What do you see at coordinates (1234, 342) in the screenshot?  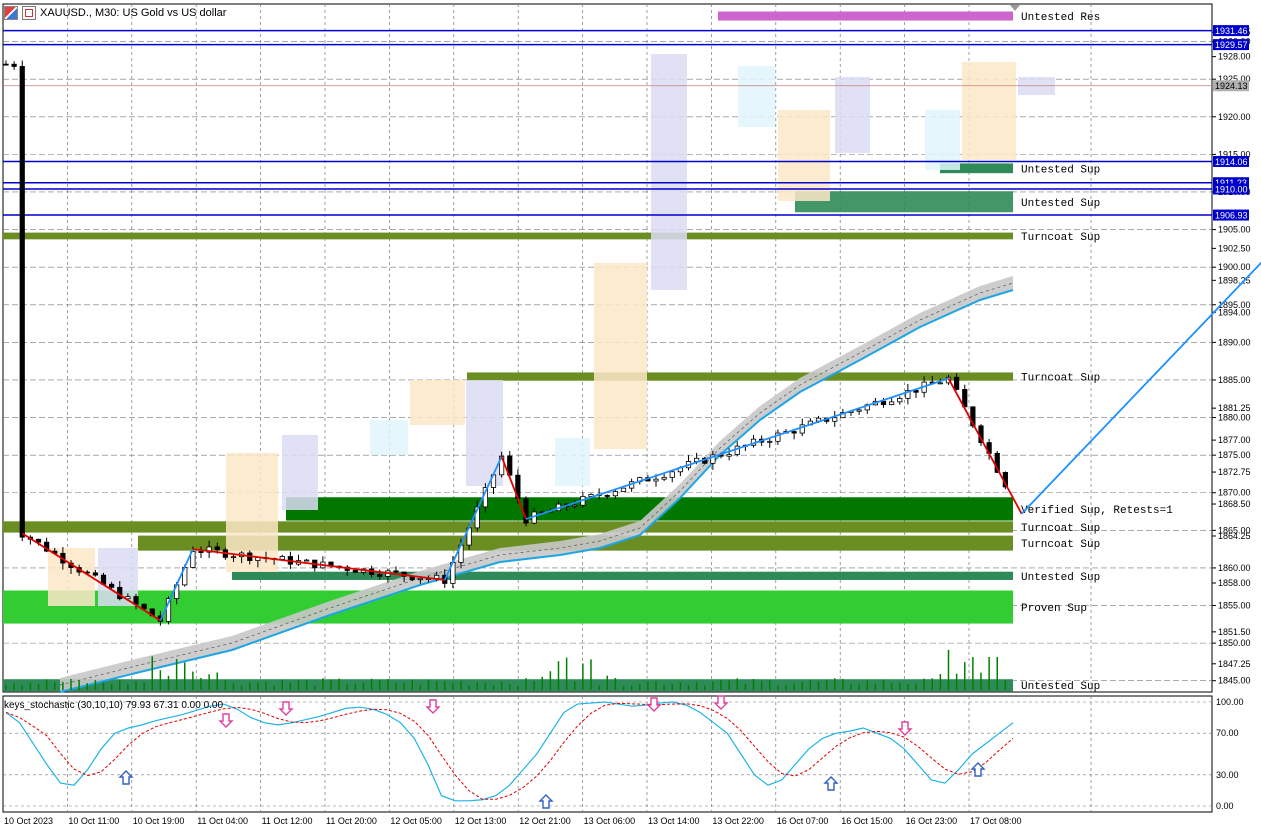 I see `y-tick-label: 1890.00` at bounding box center [1234, 342].